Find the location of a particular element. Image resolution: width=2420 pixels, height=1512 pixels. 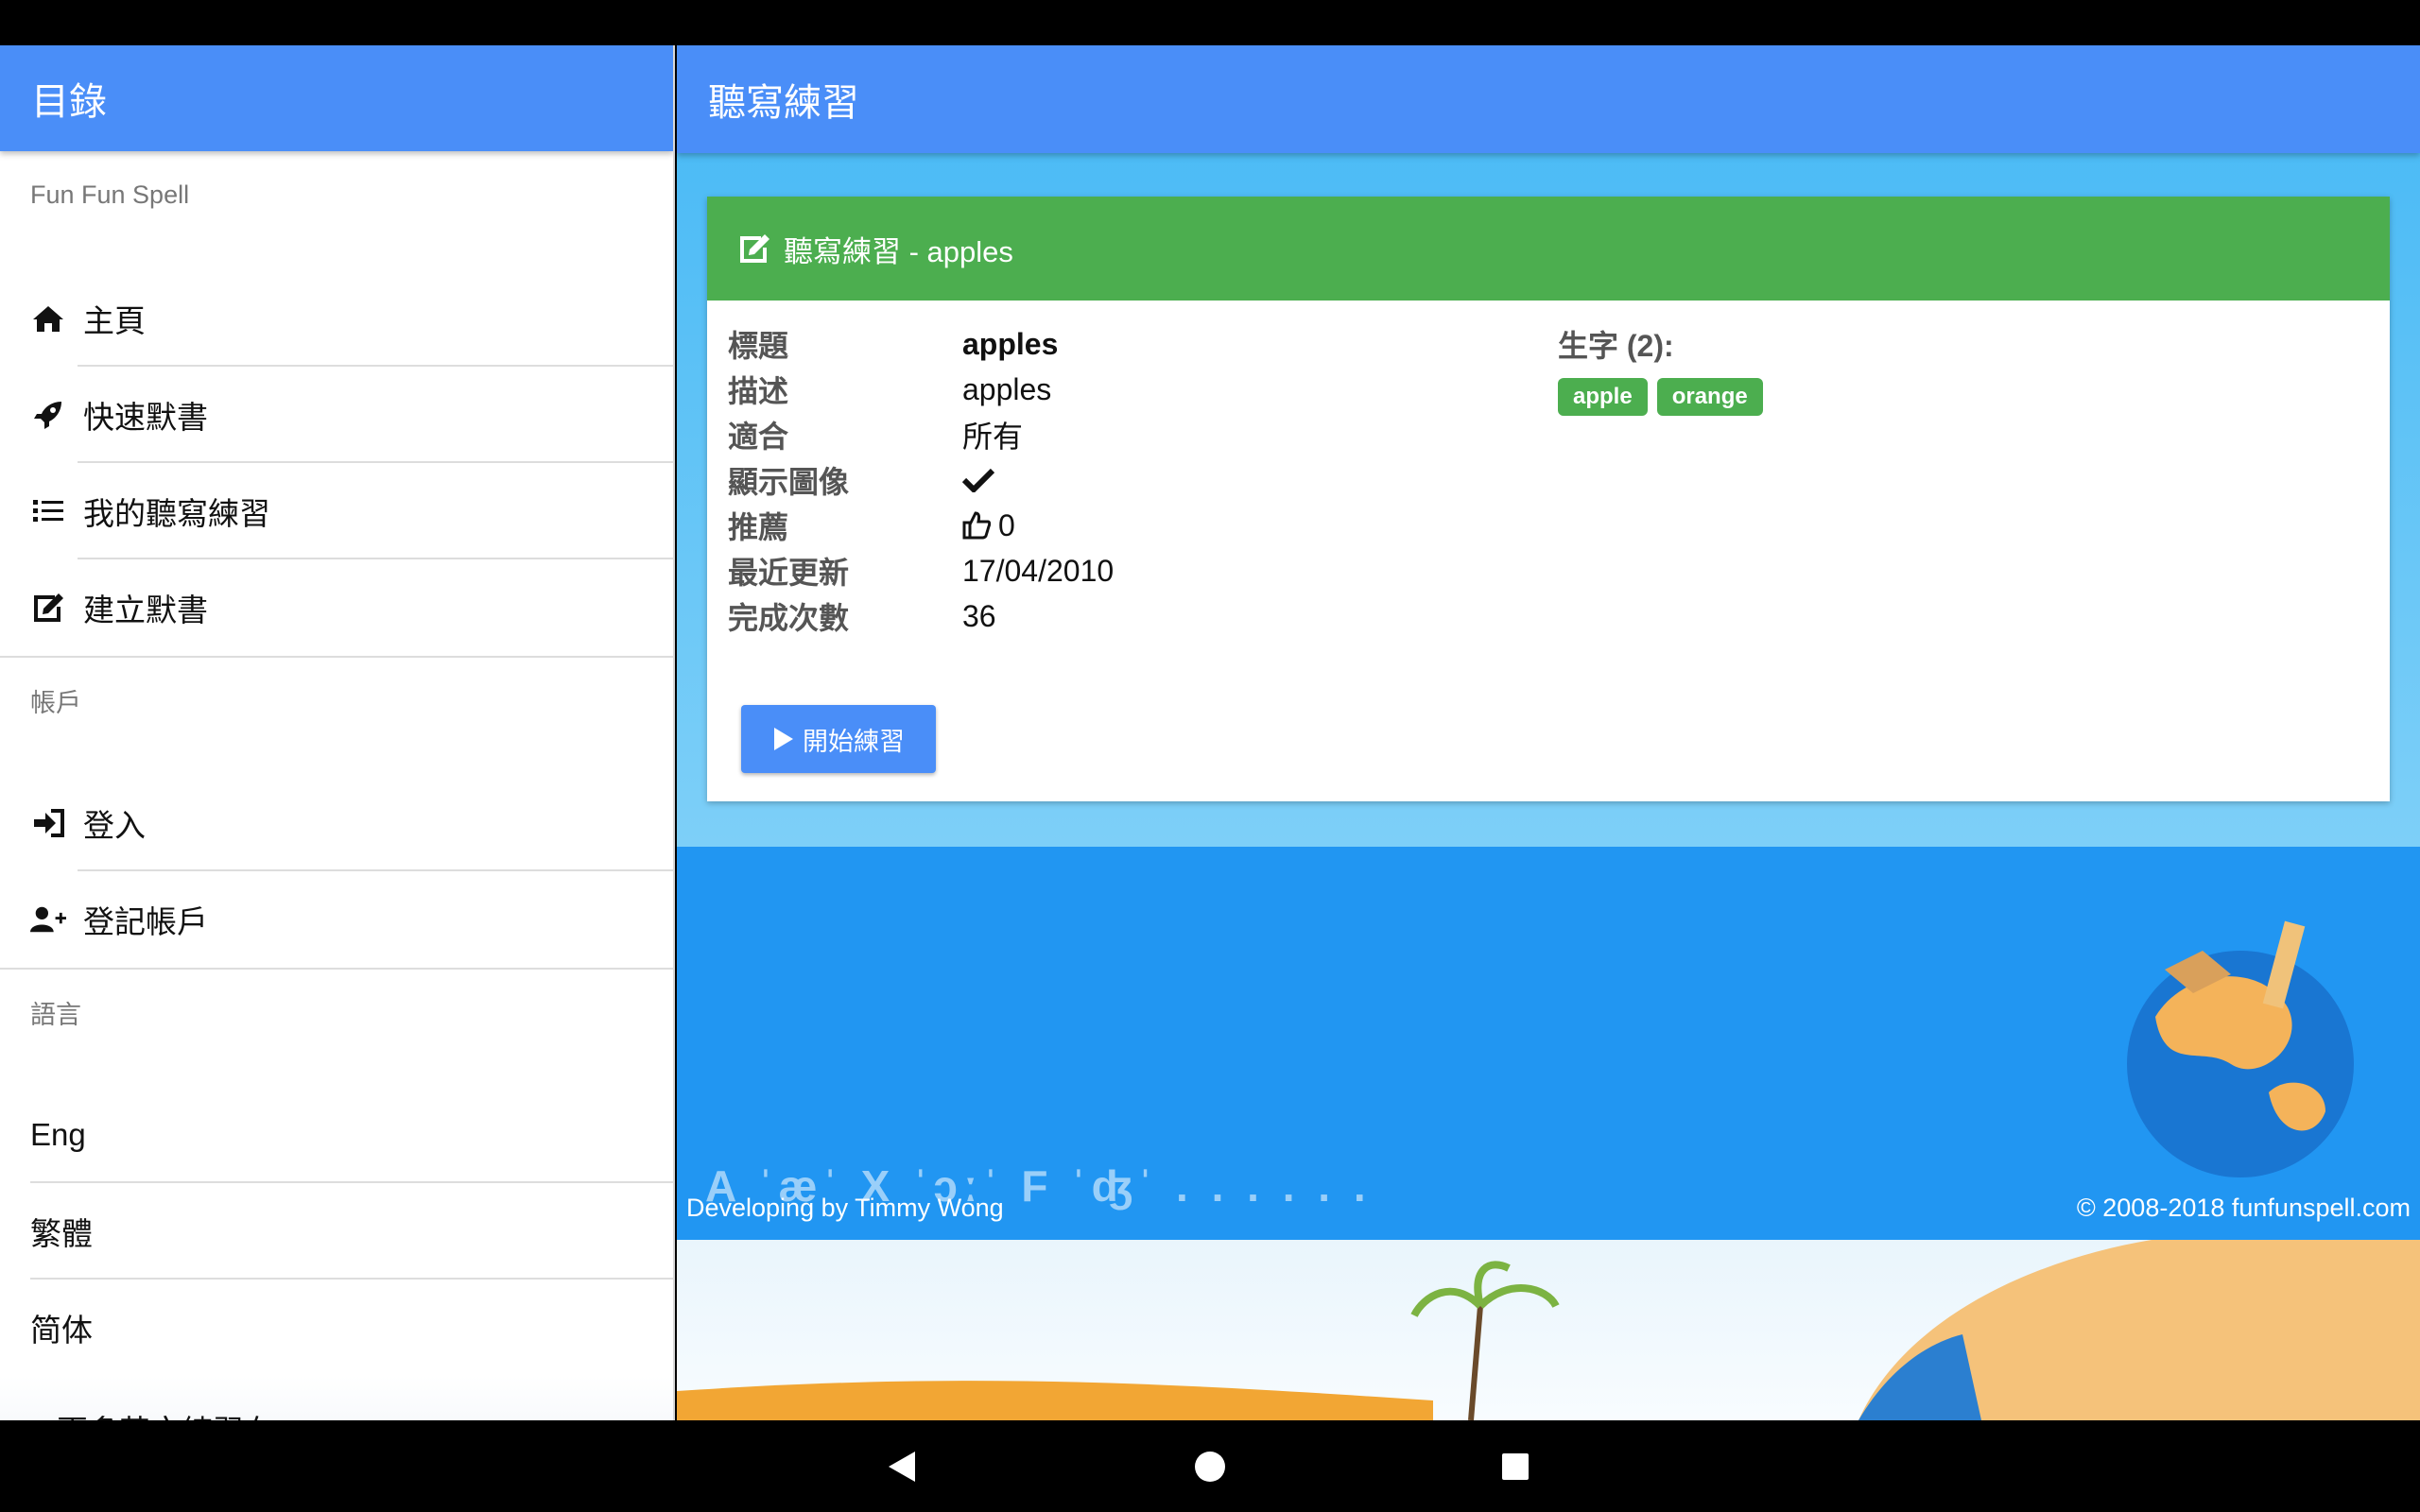

recents-button is located at coordinates (1516, 1466).